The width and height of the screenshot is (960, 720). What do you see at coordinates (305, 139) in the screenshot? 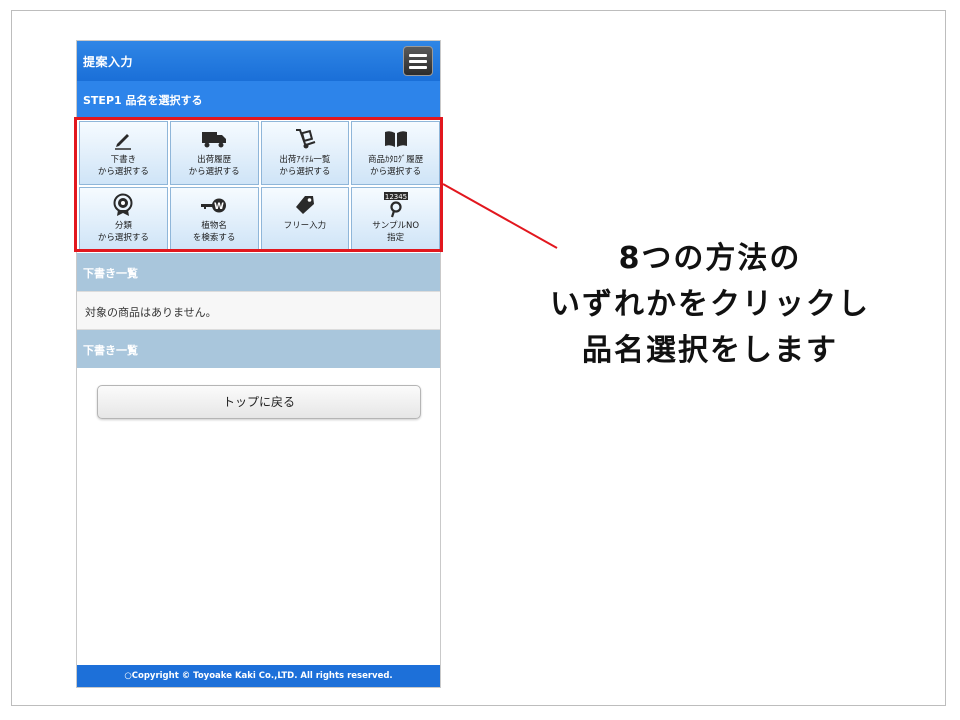
I see `hand-truck-icon` at bounding box center [305, 139].